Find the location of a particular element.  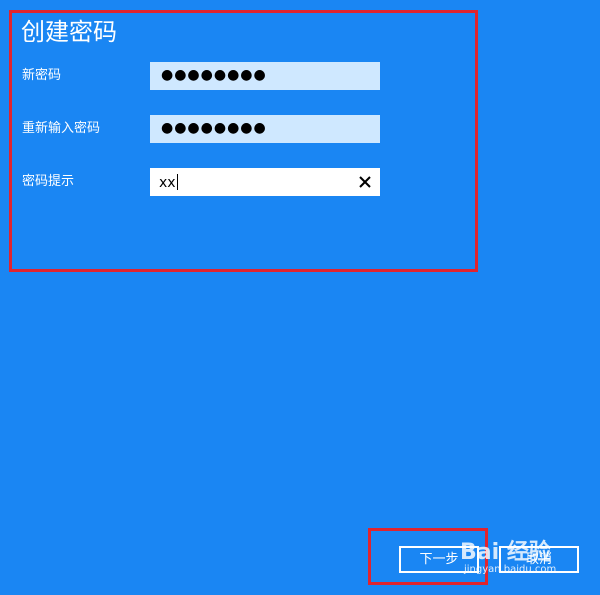

reenter-password-value: ●●●●●●●● is located at coordinates (214, 128).